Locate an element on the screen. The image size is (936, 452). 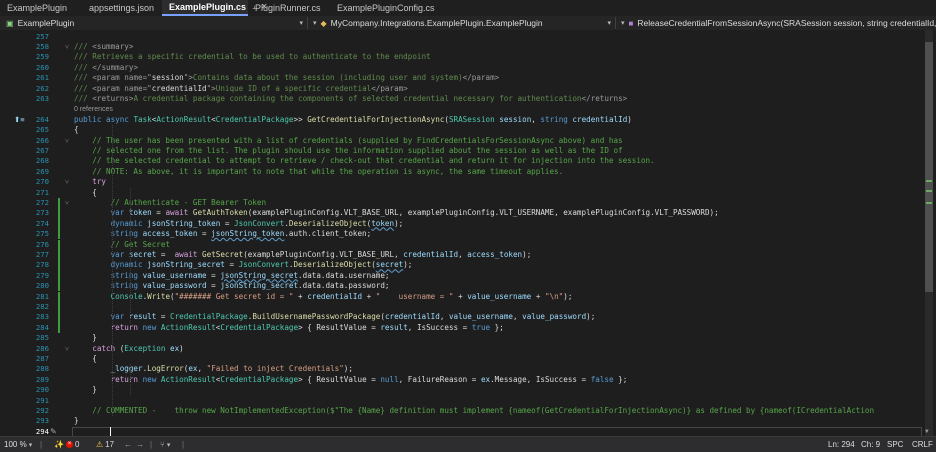
line-number: 276 is located at coordinates (42, 244).